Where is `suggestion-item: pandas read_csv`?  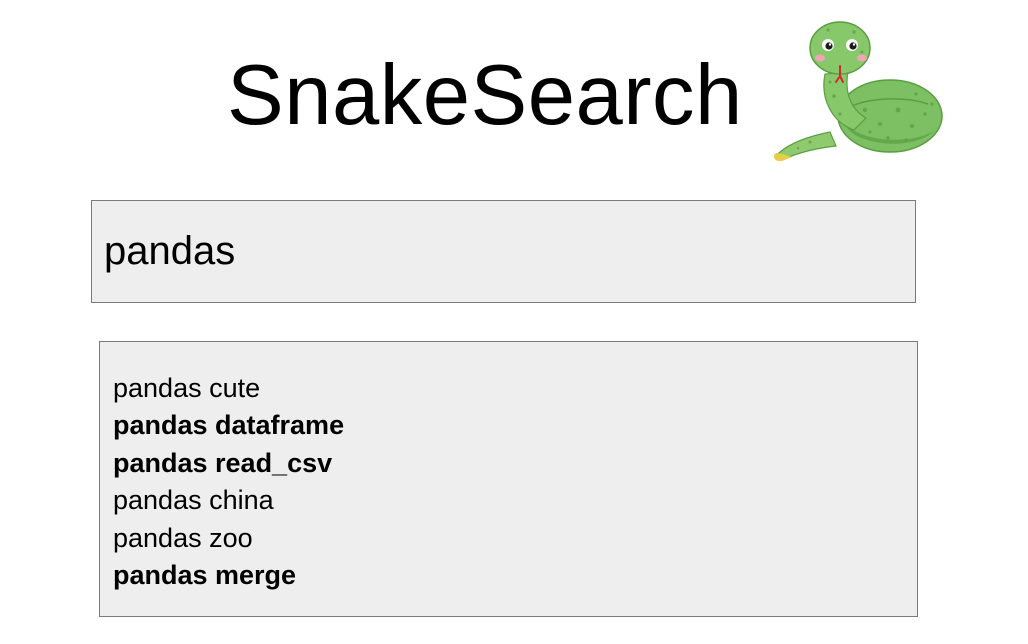
suggestion-item: pandas read_csv is located at coordinates (515, 463).